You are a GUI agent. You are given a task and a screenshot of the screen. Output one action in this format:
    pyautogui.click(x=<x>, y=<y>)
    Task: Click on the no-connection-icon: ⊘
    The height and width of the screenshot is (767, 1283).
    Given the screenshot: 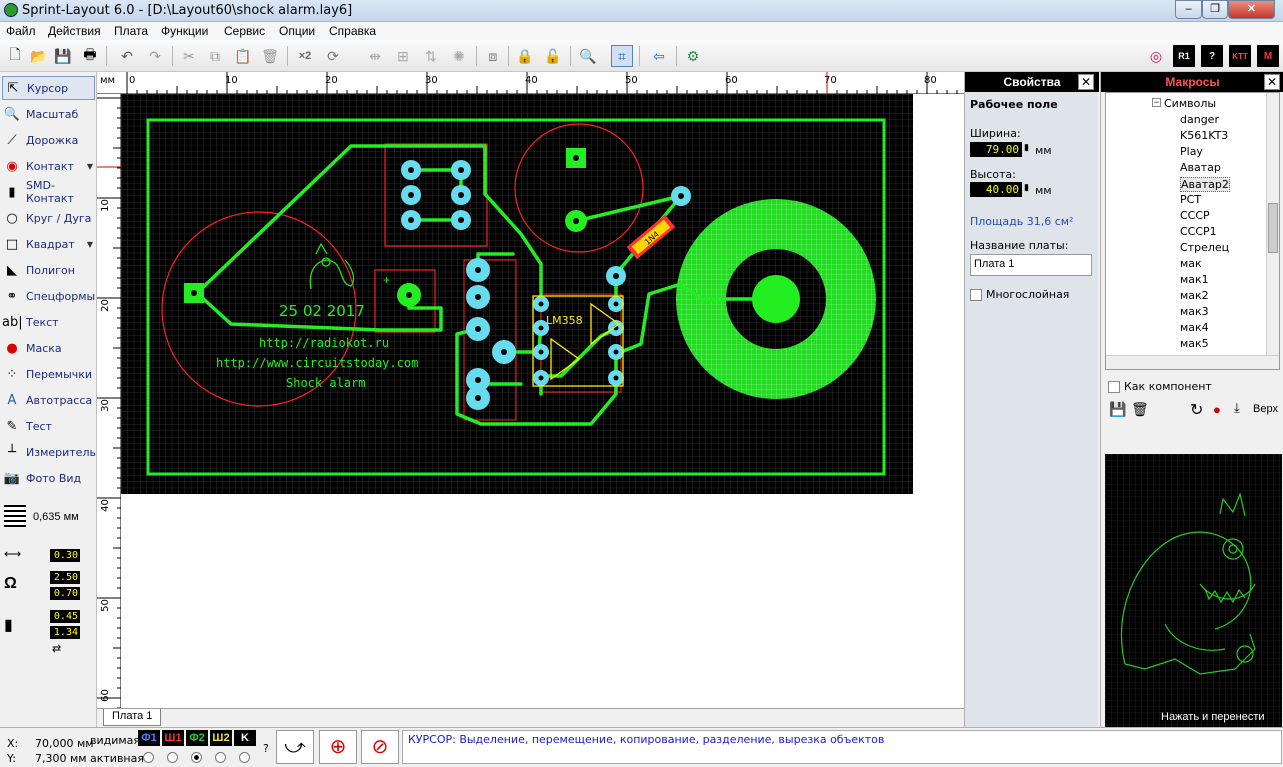 What is the action you would take?
    pyautogui.click(x=380, y=747)
    